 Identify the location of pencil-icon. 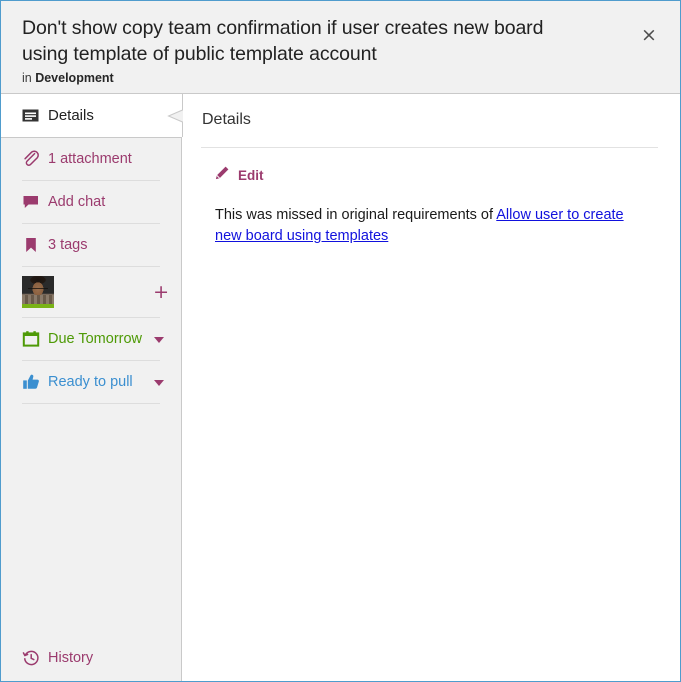
(222, 175).